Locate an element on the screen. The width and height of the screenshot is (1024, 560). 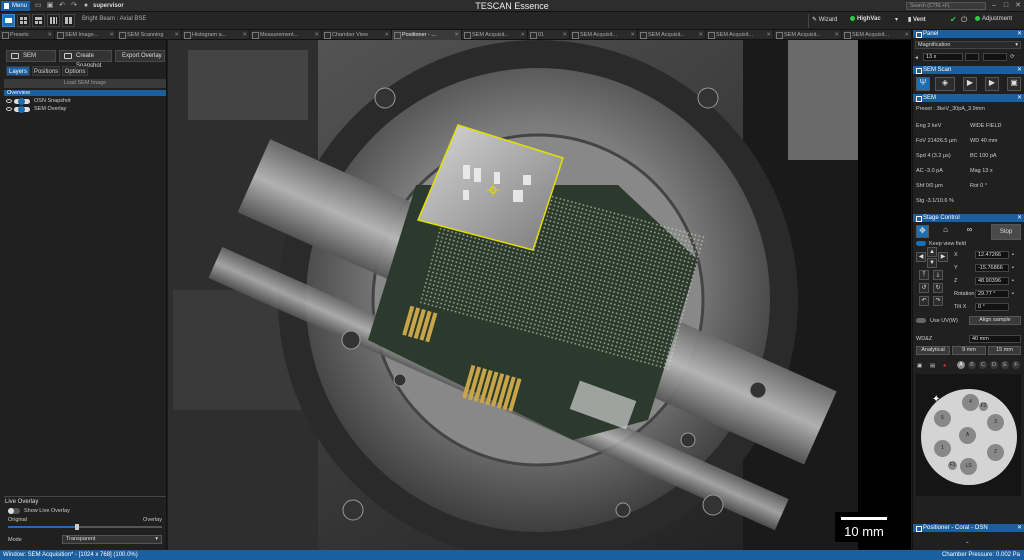
refresh-icon: ⟳ is located at coordinates (1012, 57).